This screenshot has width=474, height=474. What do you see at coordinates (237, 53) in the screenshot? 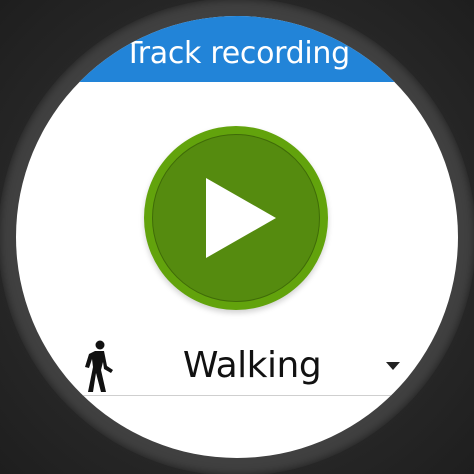
I see `page-title: Track recording` at bounding box center [237, 53].